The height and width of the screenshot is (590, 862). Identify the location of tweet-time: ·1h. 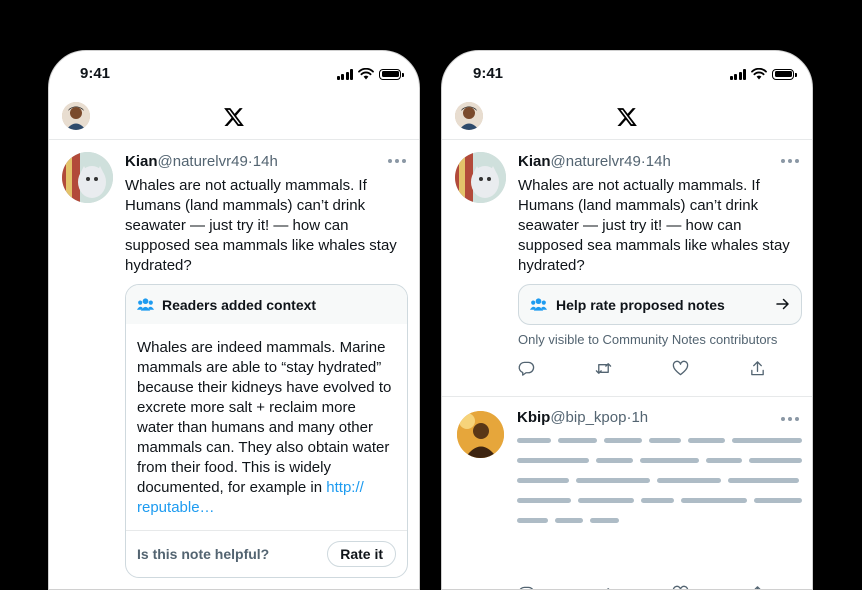
(637, 417).